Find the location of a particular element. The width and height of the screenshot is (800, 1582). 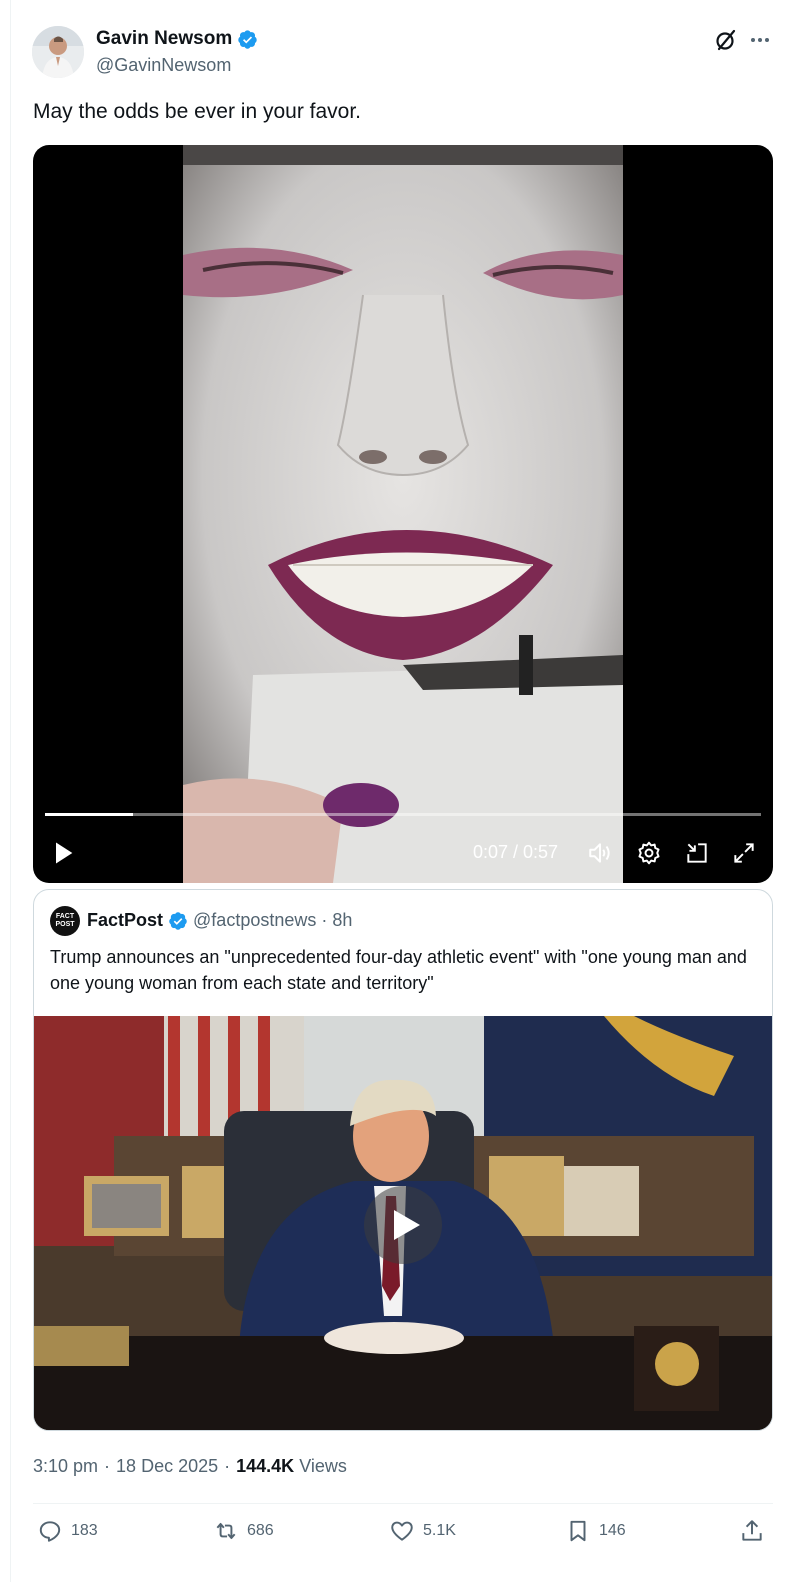

repost-button: 686 is located at coordinates (243, 1531).